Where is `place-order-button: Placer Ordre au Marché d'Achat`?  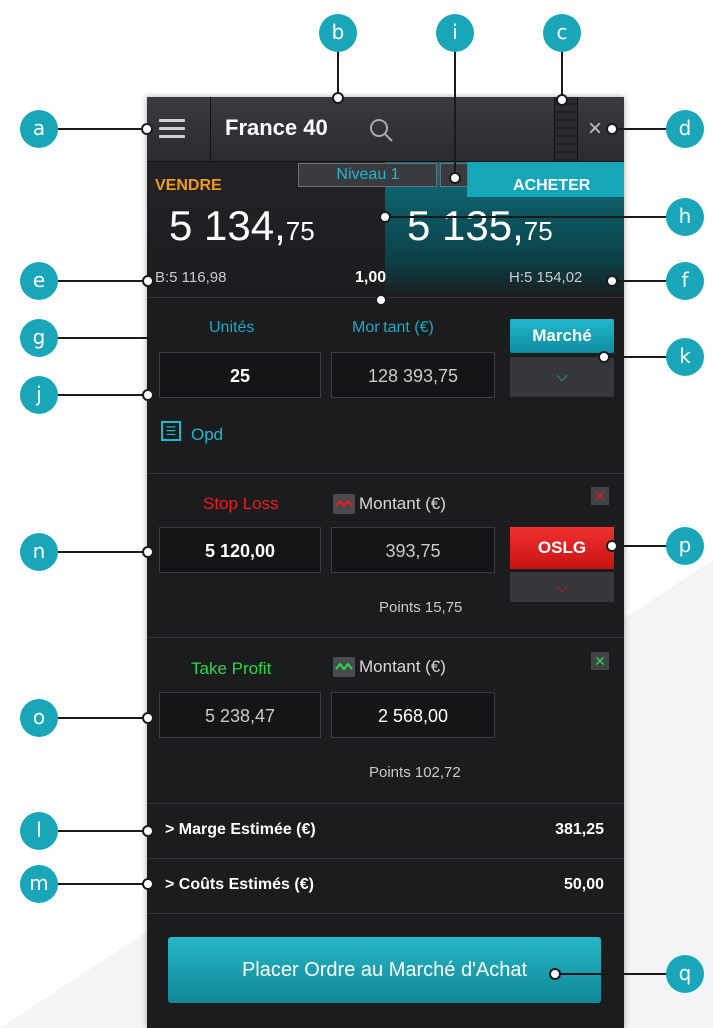 place-order-button: Placer Ordre au Marché d'Achat is located at coordinates (384, 970).